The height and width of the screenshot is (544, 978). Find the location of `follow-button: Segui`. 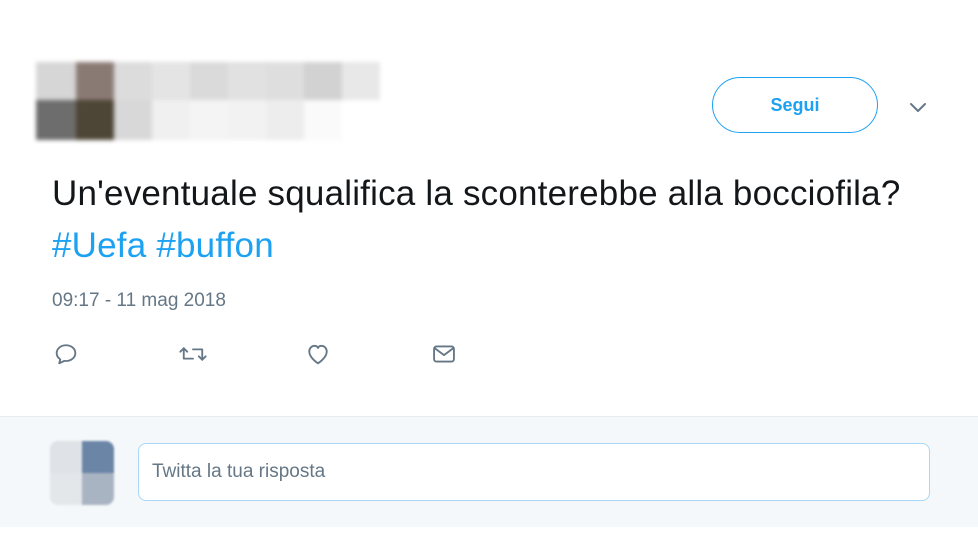

follow-button: Segui is located at coordinates (795, 105).